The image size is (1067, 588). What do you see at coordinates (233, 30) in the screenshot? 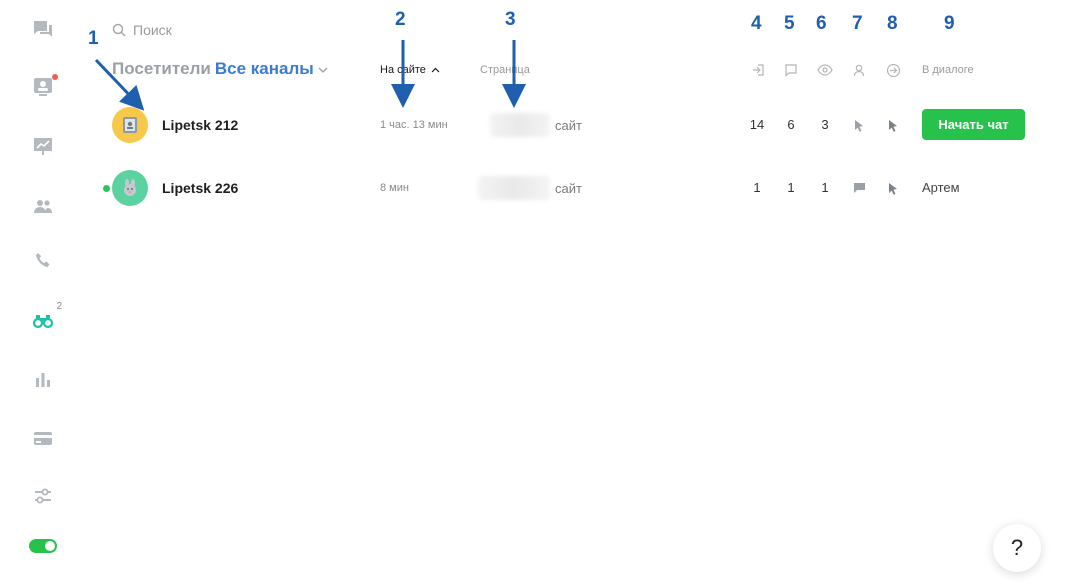
I see `search-input` at bounding box center [233, 30].